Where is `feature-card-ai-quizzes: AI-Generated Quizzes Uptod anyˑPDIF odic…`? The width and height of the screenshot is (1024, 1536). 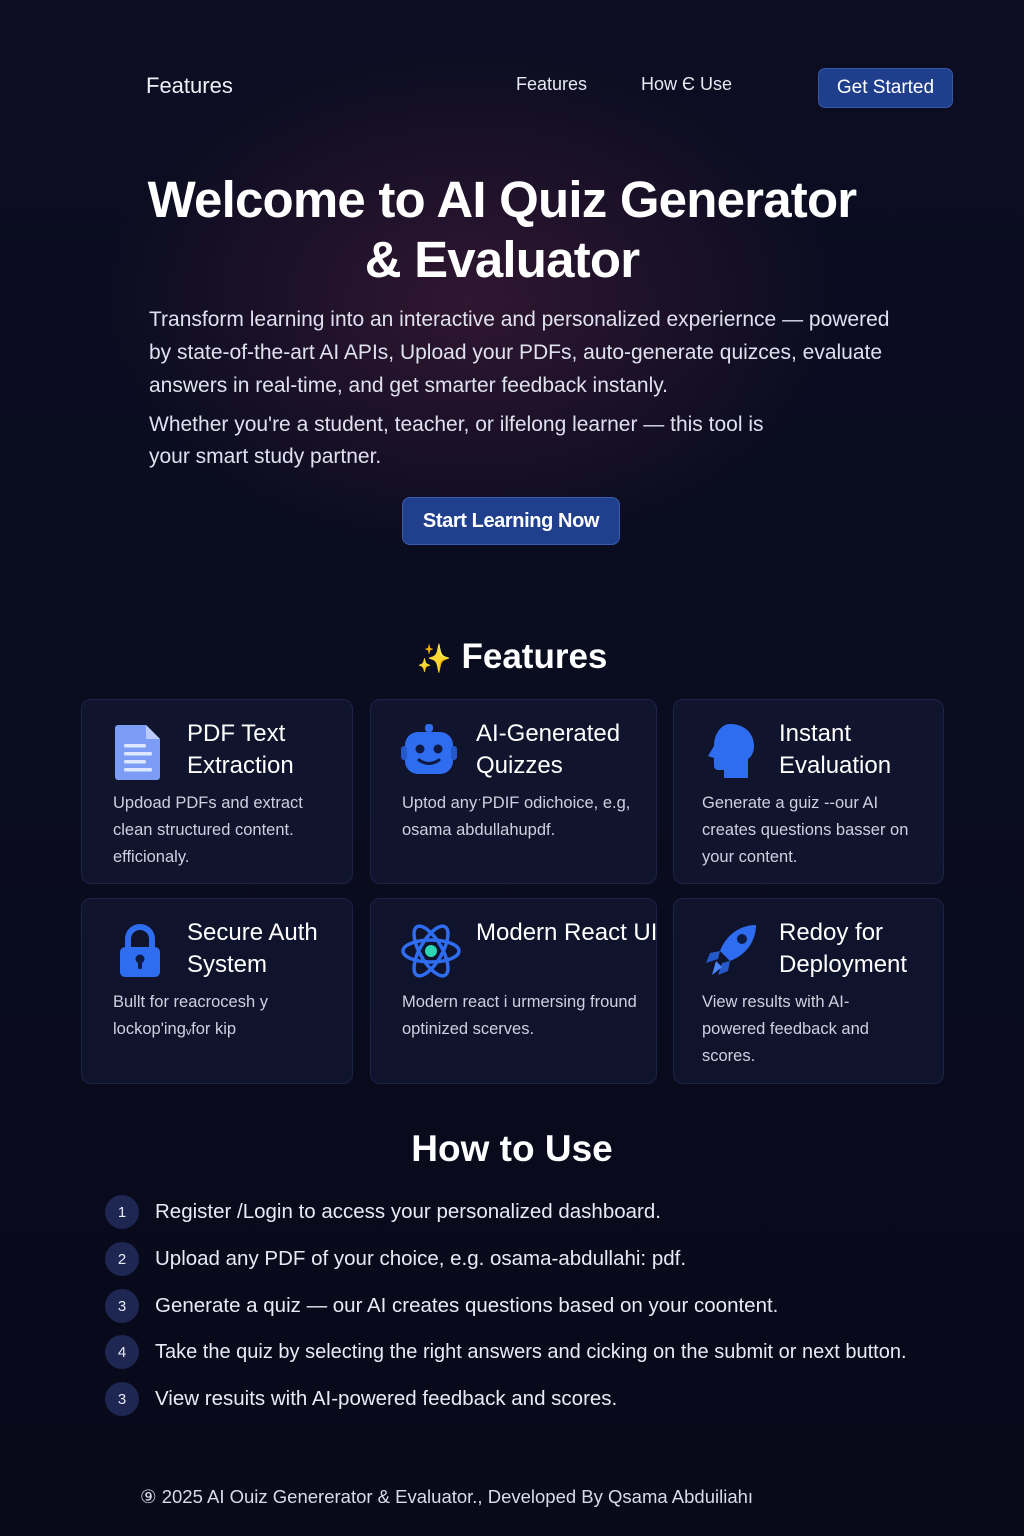 feature-card-ai-quizzes: AI-Generated Quizzes Uptod anyˑPDIF odic… is located at coordinates (513, 791).